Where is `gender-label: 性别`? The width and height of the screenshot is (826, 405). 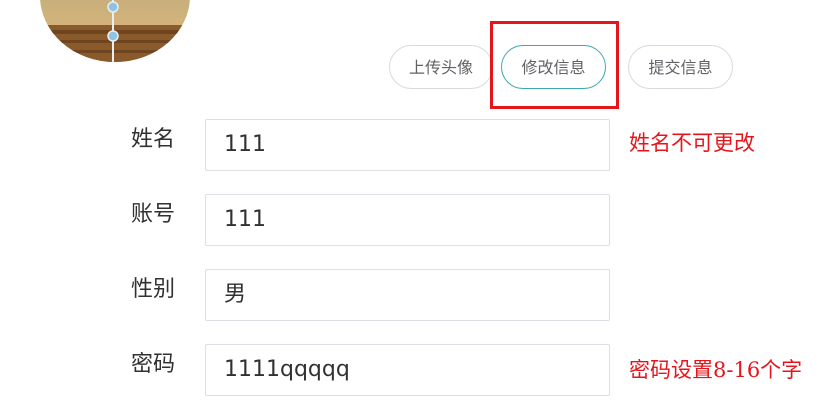 gender-label: 性别 is located at coordinates (153, 289).